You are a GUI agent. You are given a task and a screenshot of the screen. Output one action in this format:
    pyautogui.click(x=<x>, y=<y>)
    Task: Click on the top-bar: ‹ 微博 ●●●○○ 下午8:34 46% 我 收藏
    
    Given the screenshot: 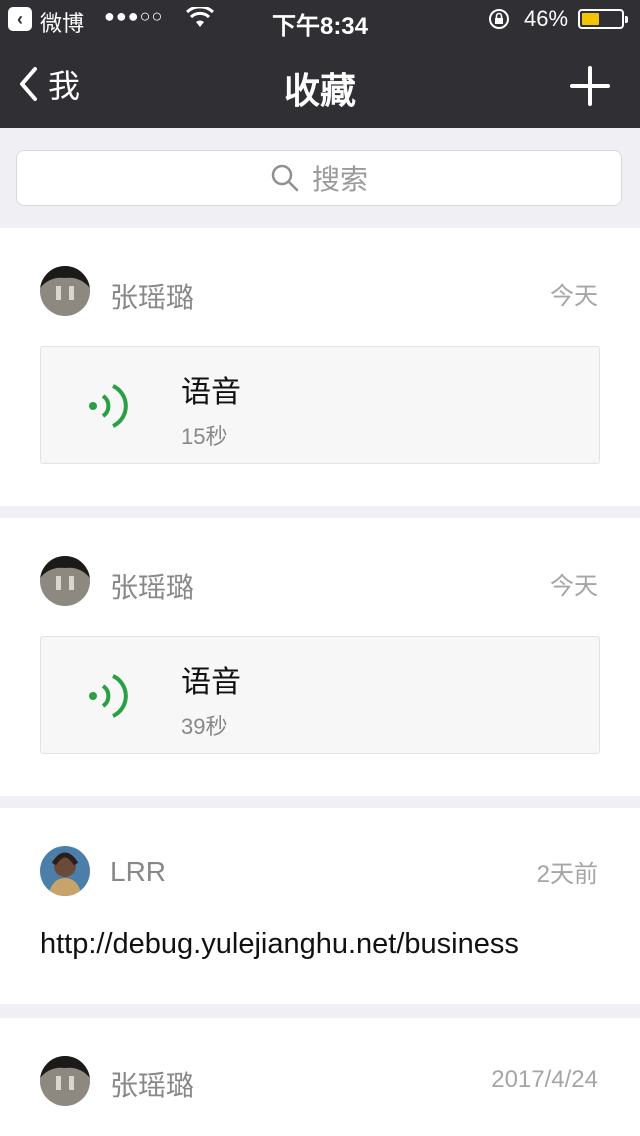 What is the action you would take?
    pyautogui.click(x=320, y=64)
    